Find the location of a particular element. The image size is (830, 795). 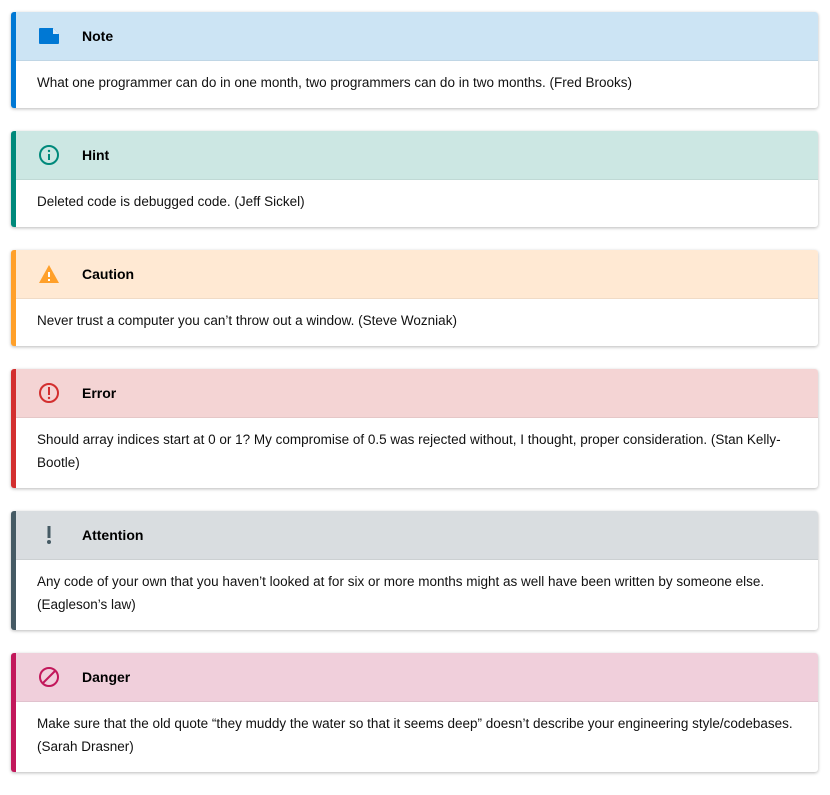

admonition-title: Hint is located at coordinates (96, 155).